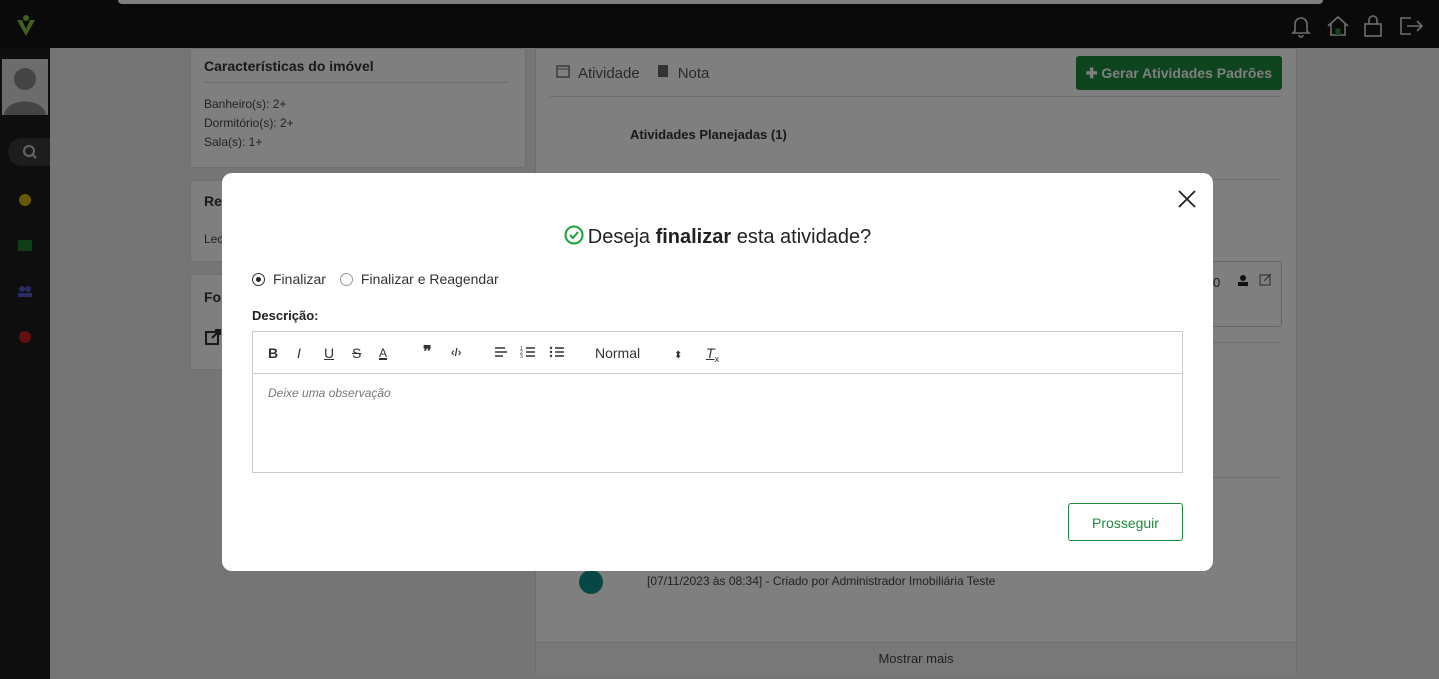 This screenshot has width=1439, height=679. I want to click on finalize-reschedule-radio, so click(346, 279).